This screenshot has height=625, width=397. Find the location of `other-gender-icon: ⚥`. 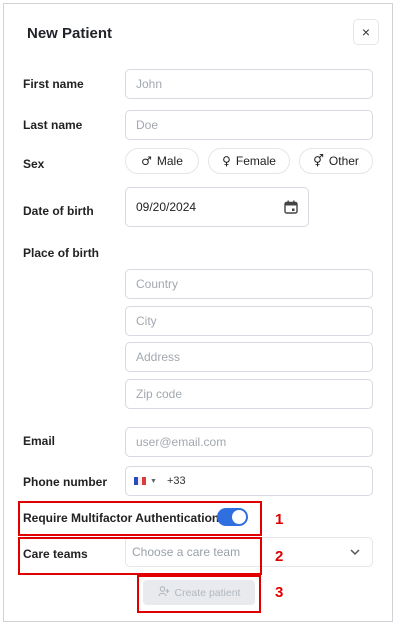

other-gender-icon: ⚥ is located at coordinates (318, 161).